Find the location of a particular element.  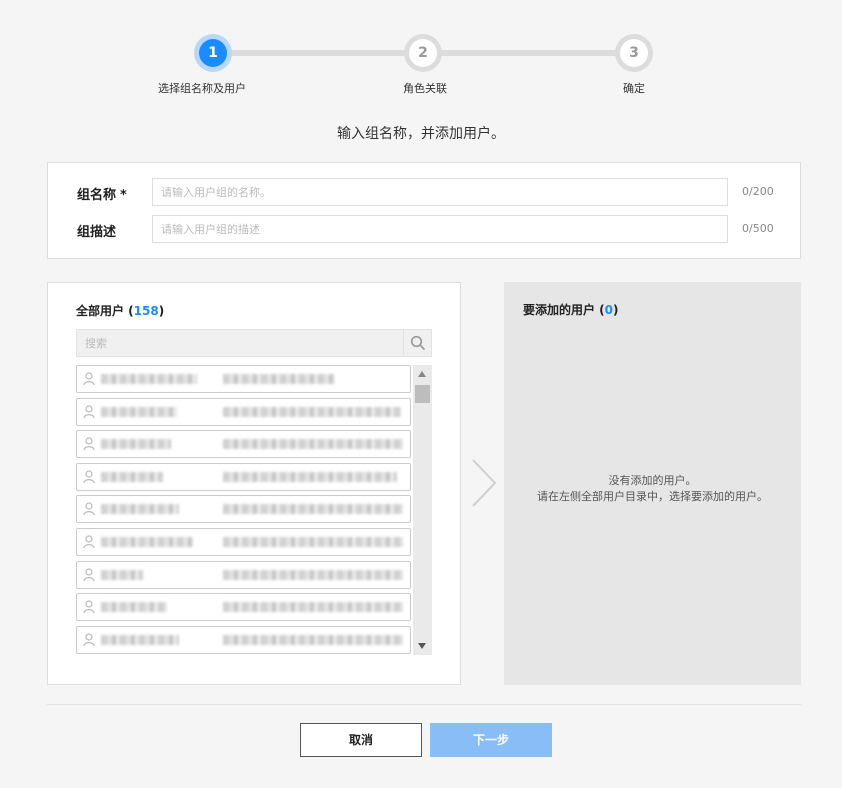

all-users-title-text: 全部用户 ( is located at coordinates (105, 311).